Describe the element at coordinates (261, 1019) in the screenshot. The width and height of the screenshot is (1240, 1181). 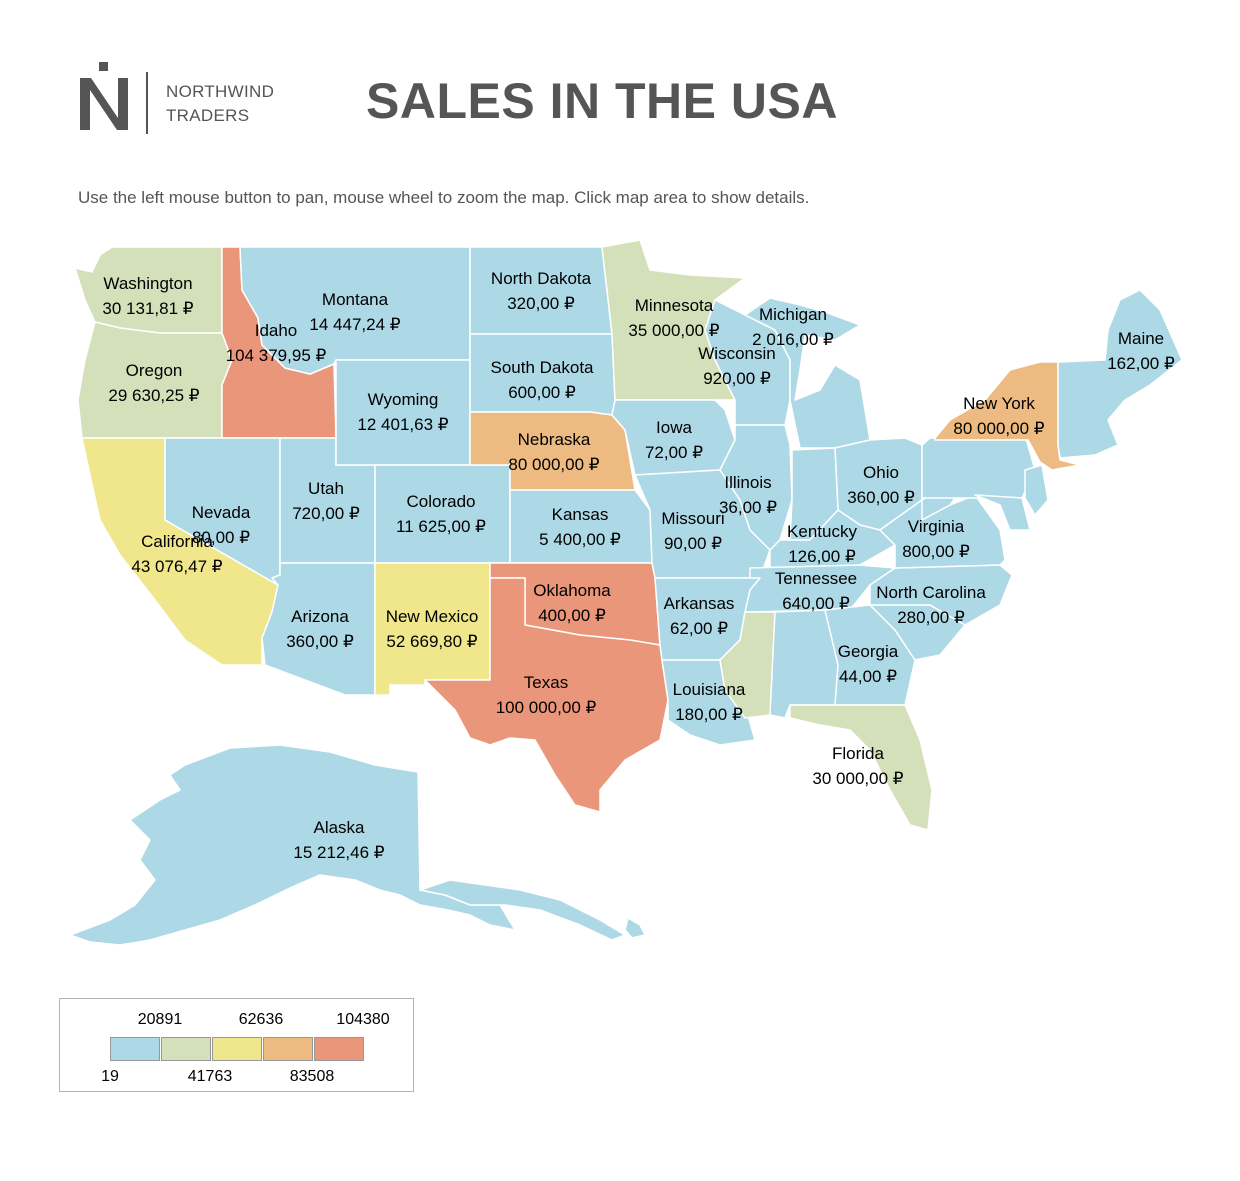
I see `legend-tick-top-2: 62636` at that location.